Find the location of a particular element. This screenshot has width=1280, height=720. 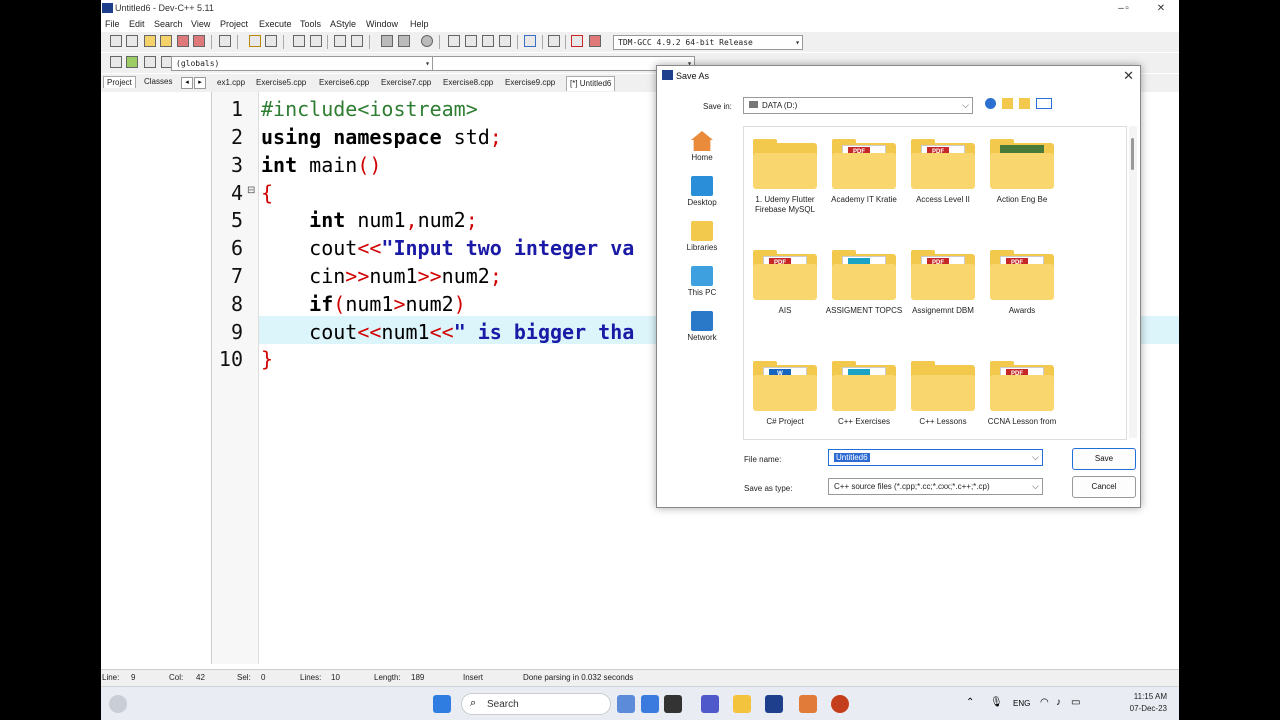

run-icon is located at coordinates (471, 41).